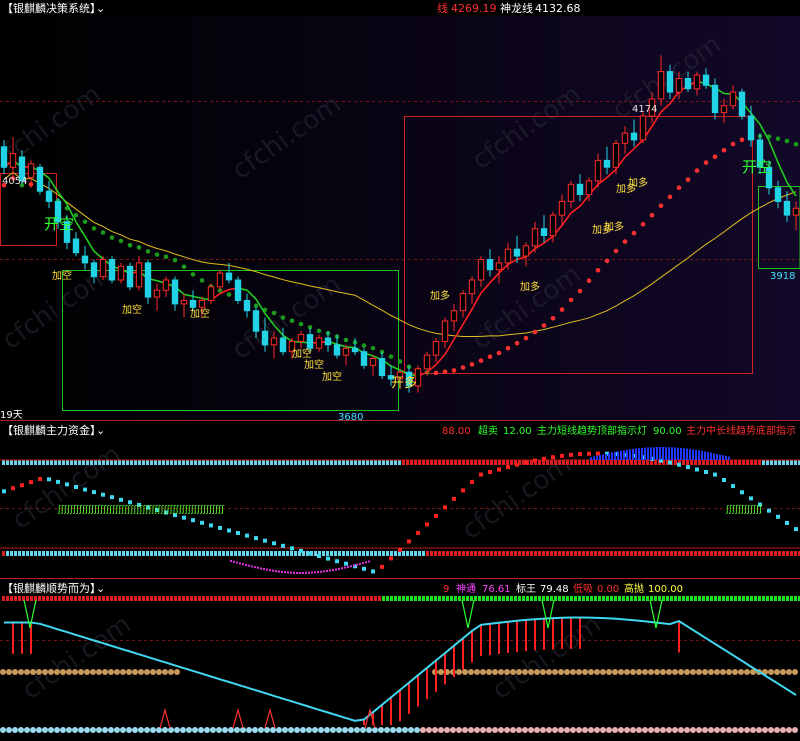 The image size is (800, 741). I want to click on stat-value: 76.61, so click(496, 589).